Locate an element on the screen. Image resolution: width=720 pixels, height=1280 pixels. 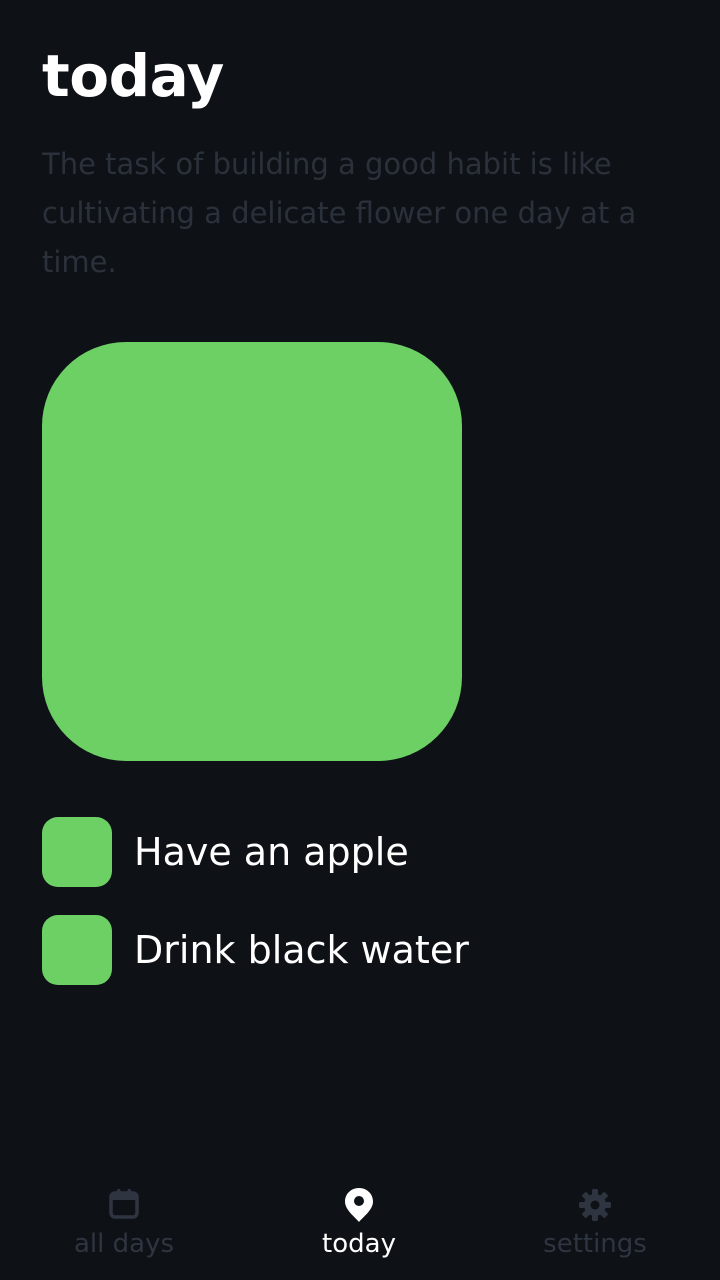
habit-label: Have an apple is located at coordinates (271, 852).